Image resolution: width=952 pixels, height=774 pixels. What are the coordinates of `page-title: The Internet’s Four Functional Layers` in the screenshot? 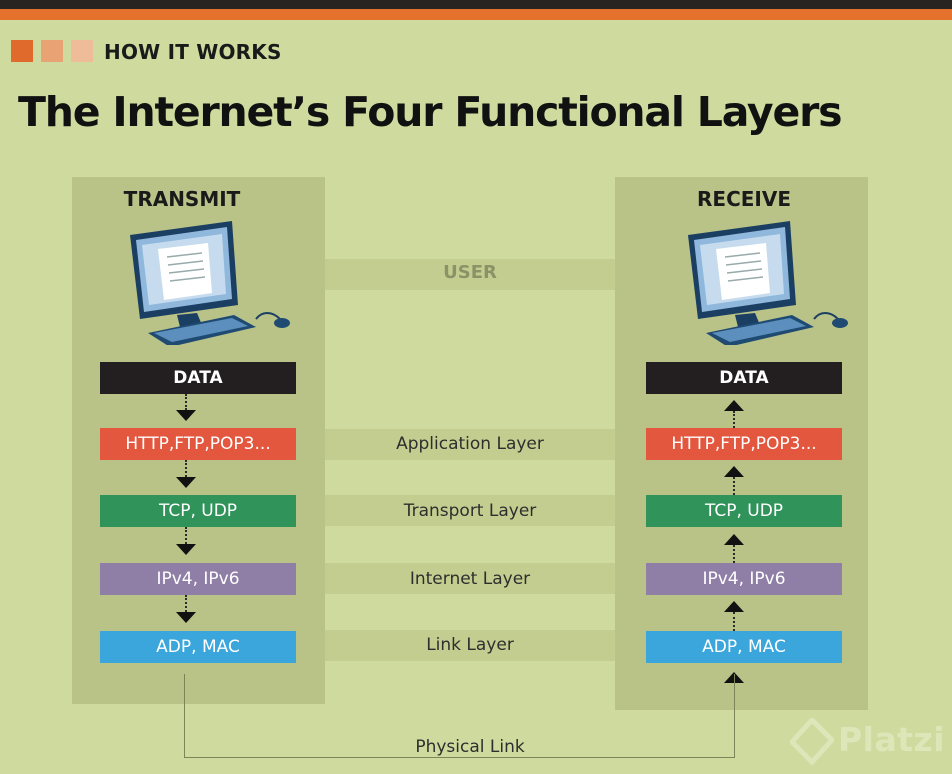 It's located at (430, 112).